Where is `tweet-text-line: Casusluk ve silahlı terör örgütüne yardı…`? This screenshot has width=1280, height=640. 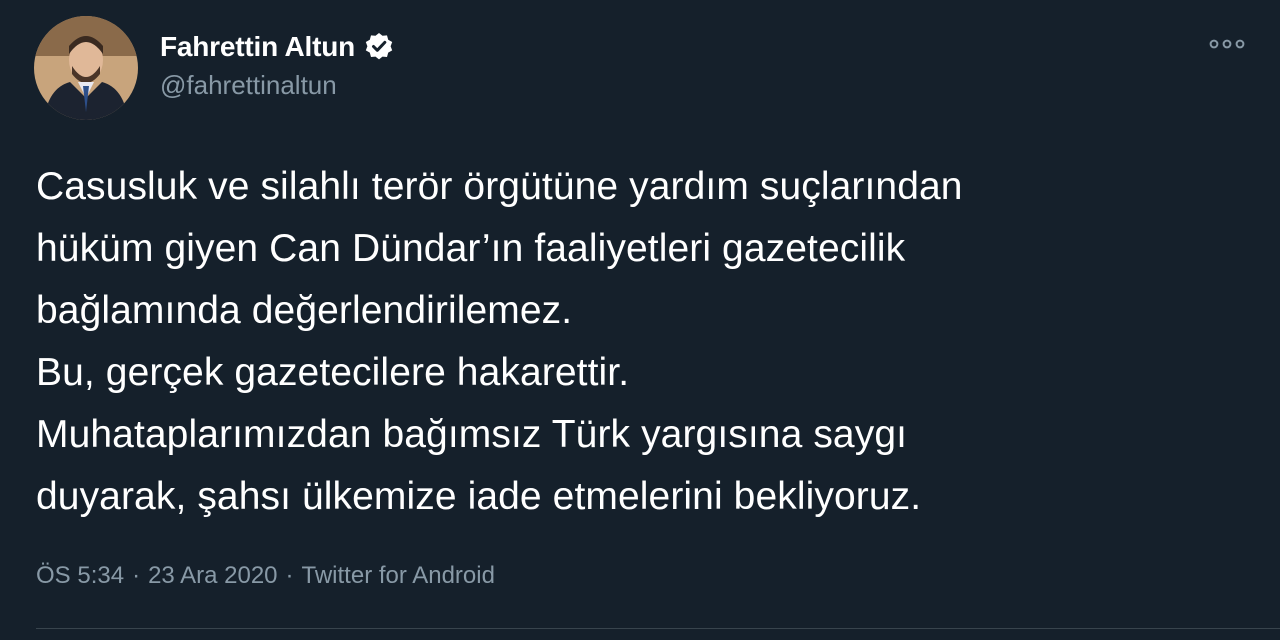
tweet-text-line: Casusluk ve silahlı terör örgütüne yardı… is located at coordinates (499, 186).